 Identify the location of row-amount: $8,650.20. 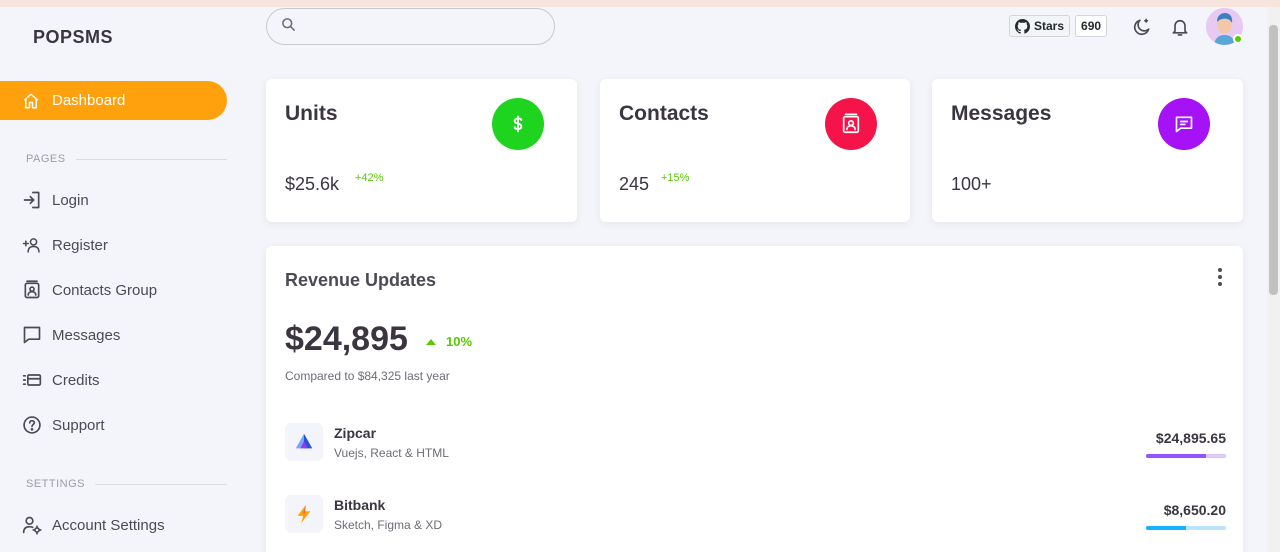
(1194, 510).